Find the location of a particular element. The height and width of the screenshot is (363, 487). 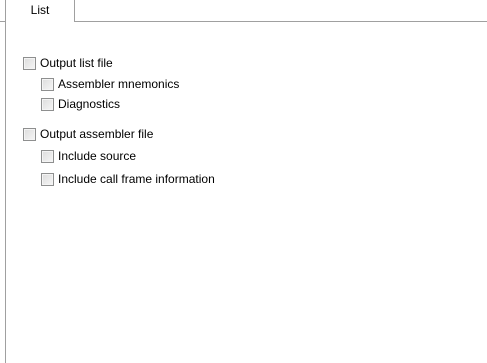

output-list-file-checkbox: Output list file is located at coordinates (68, 63).